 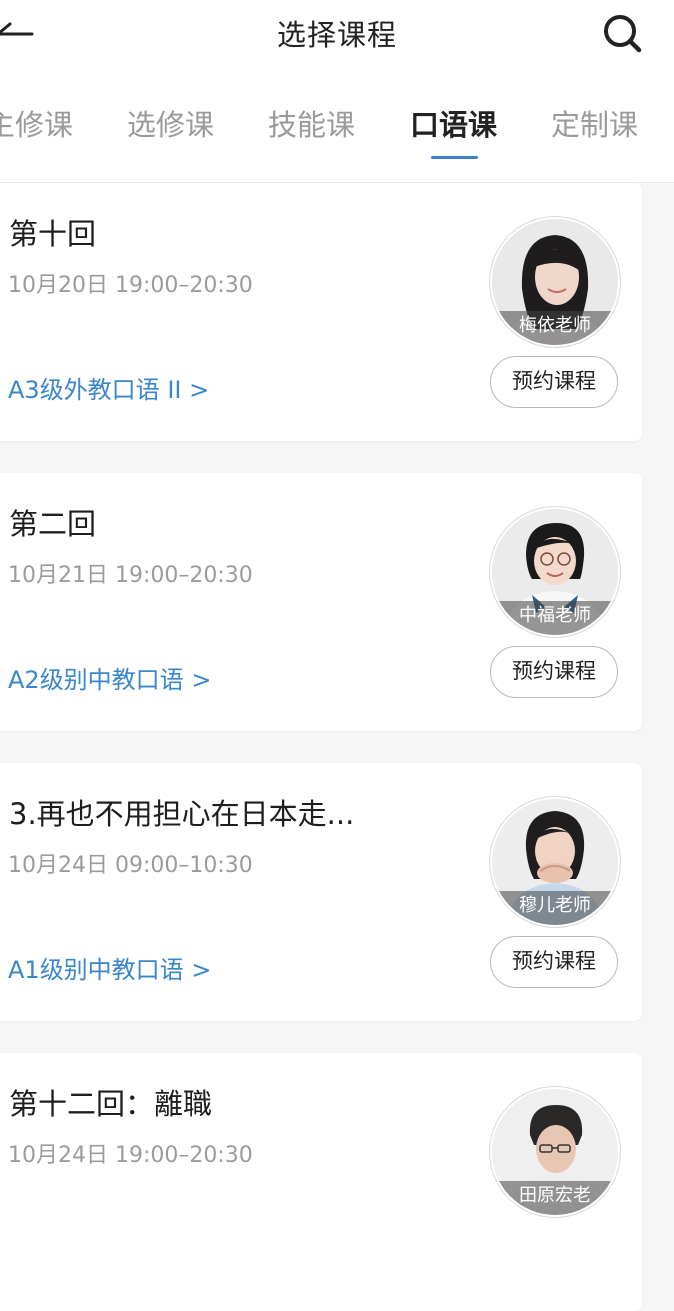 What do you see at coordinates (555, 328) in the screenshot?
I see `teacher-name: 梅依老师` at bounding box center [555, 328].